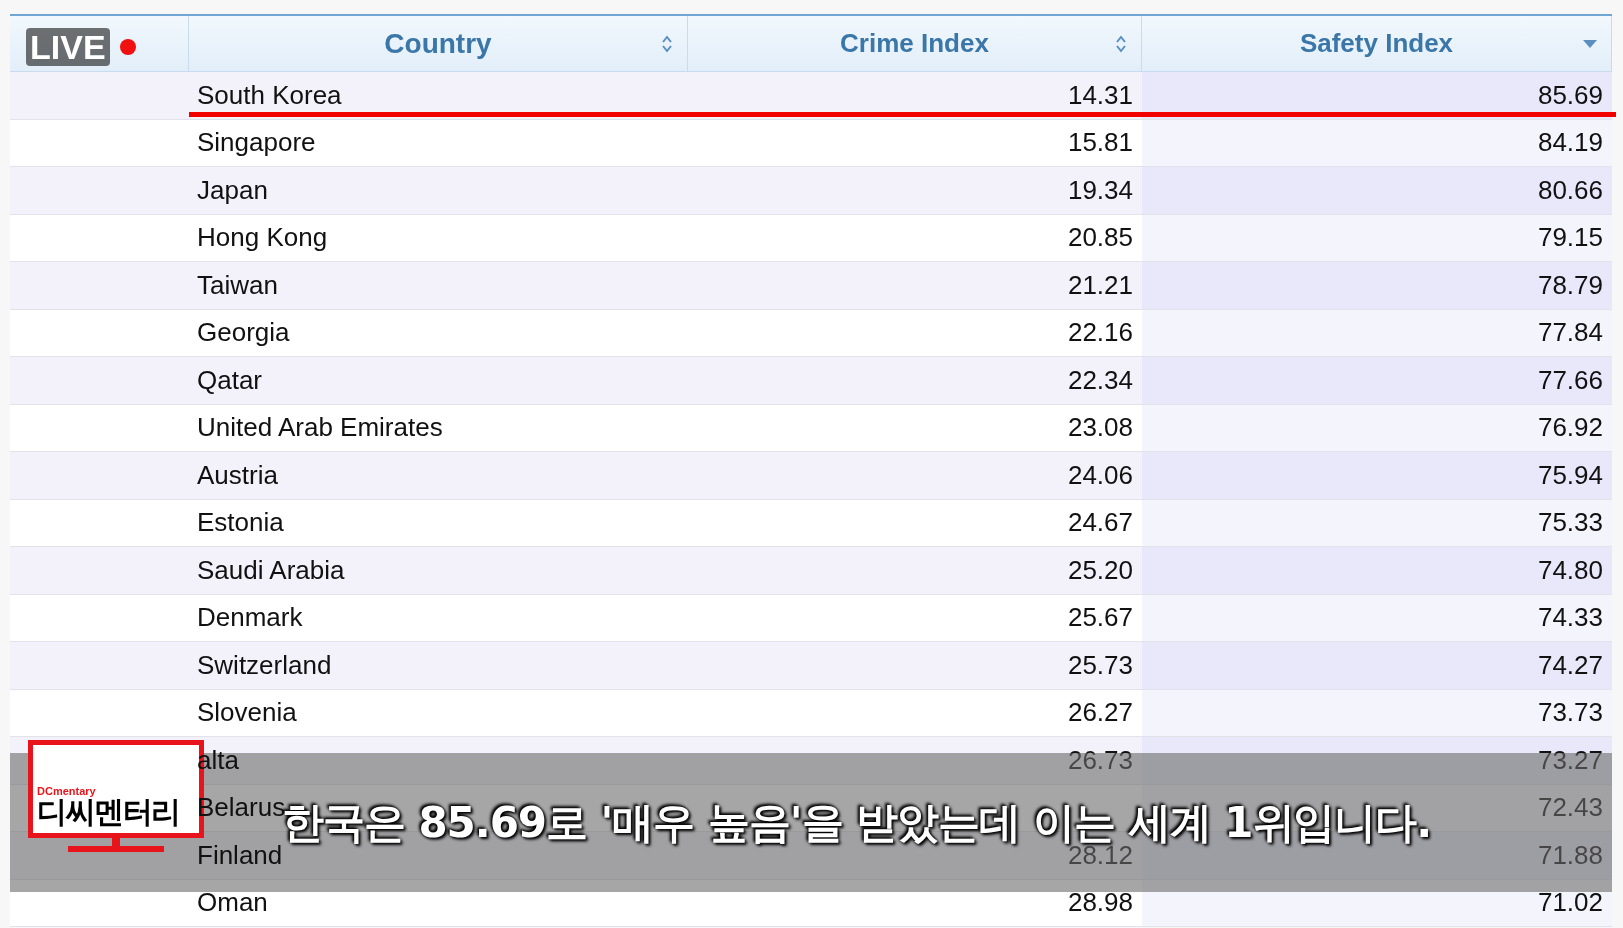 The image size is (1623, 928). I want to click on crime-index-cell-text: 25.67, so click(1100, 618).